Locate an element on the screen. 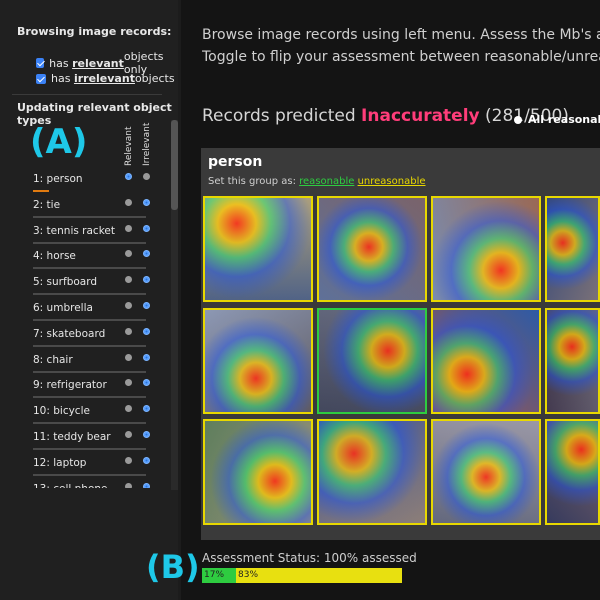 This screenshot has width=600, height=600. object-type-row: 6: umbrella is located at coordinates (92, 311).